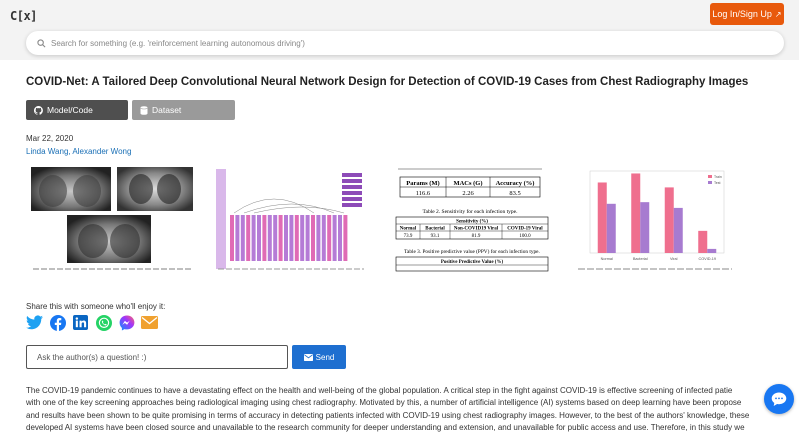 The height and width of the screenshot is (434, 799). What do you see at coordinates (308, 357) in the screenshot?
I see `envelope-icon` at bounding box center [308, 357].